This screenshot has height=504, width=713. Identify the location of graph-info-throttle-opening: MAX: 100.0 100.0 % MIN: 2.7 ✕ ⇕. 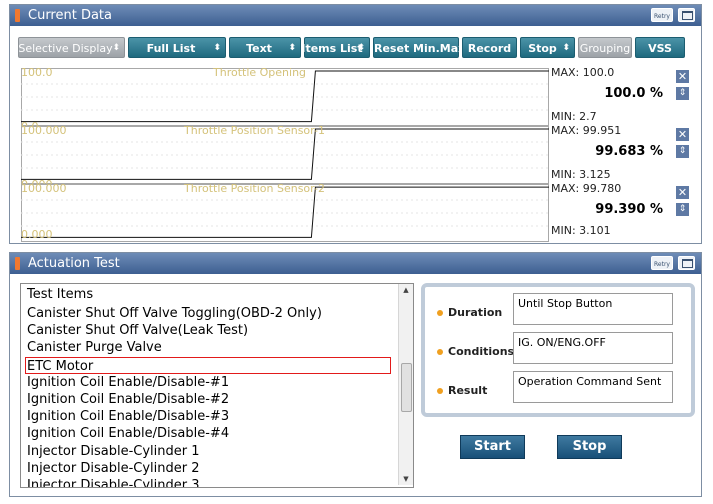
(622, 96).